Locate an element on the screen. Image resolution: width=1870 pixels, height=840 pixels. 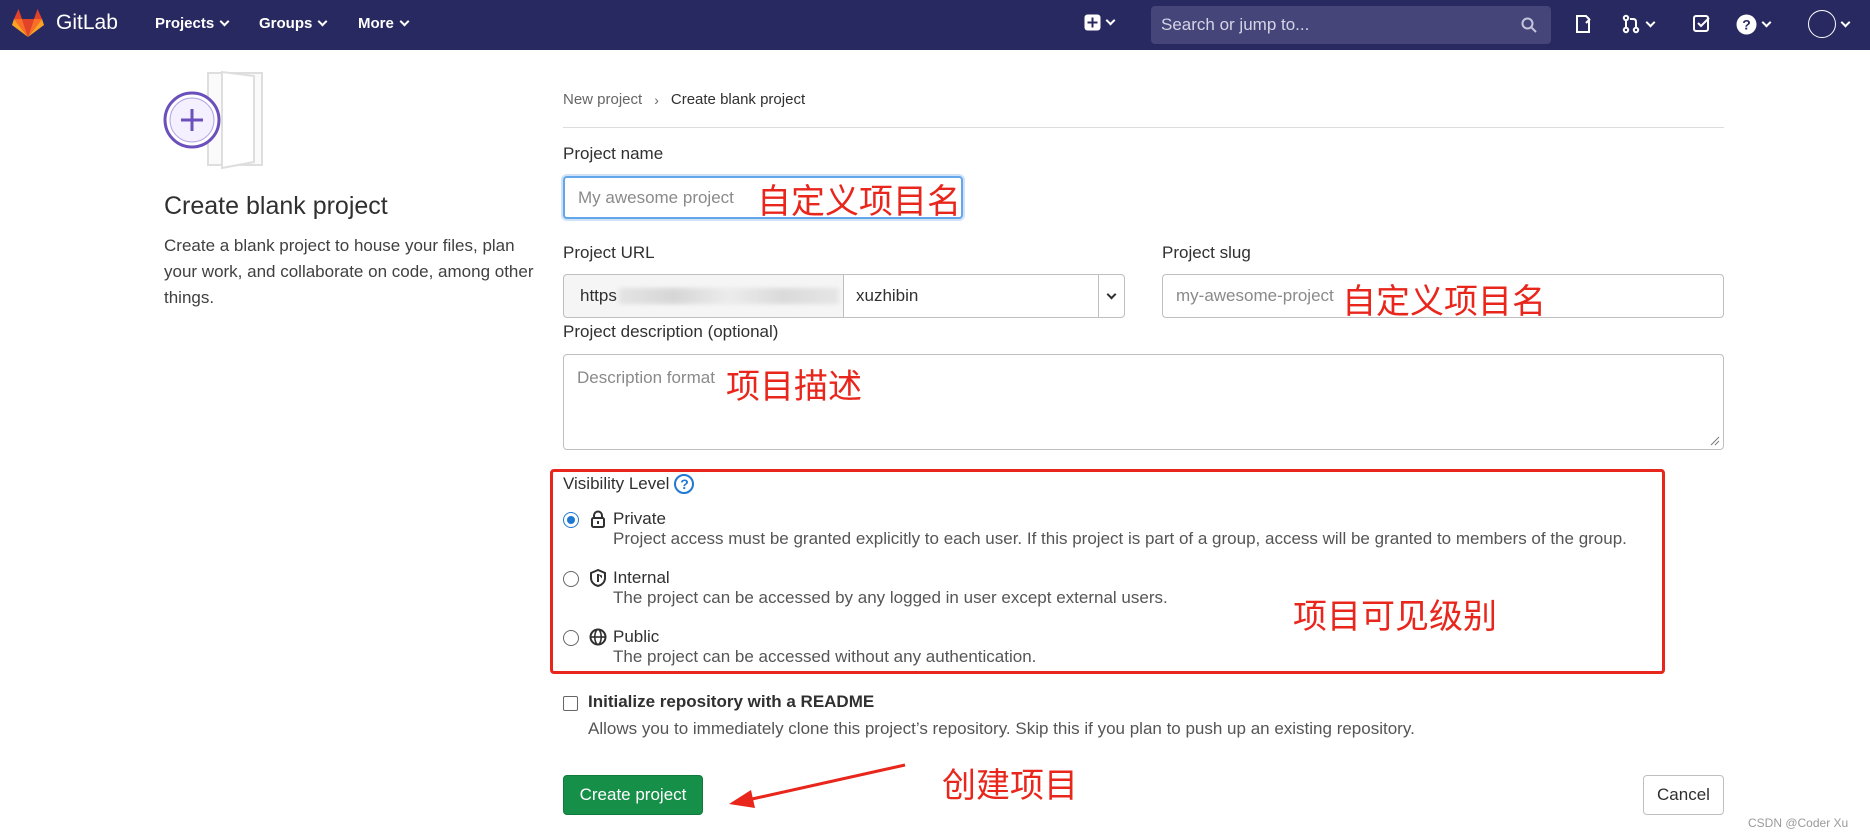
todo-icon is located at coordinates (1701, 23).